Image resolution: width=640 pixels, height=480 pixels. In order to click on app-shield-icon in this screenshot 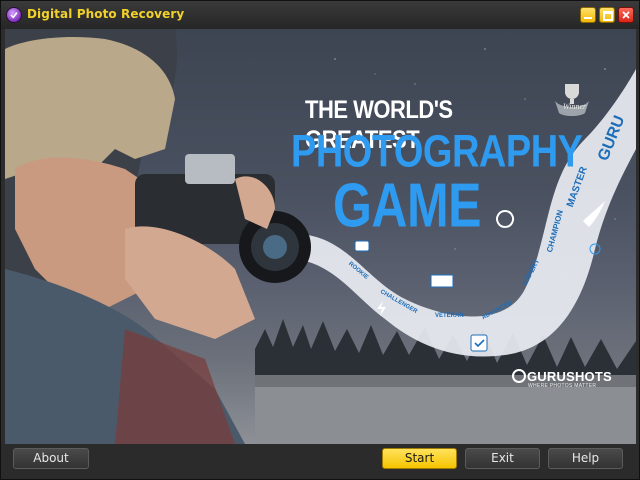, I will do `click(14, 15)`.